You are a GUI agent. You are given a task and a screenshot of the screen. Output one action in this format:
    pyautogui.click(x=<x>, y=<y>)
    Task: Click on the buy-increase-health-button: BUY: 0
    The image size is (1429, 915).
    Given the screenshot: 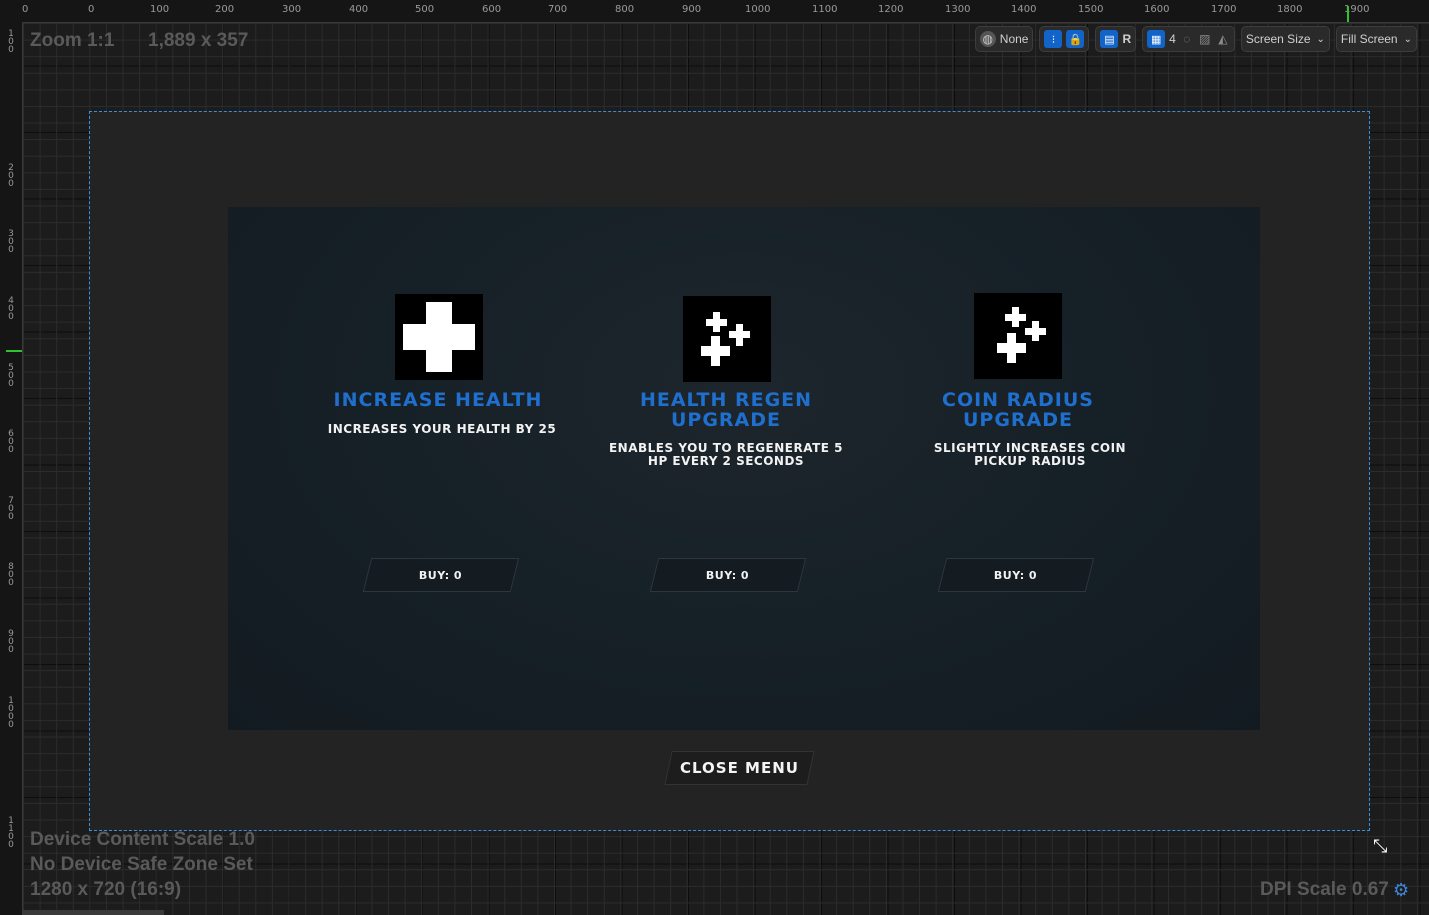 What is the action you would take?
    pyautogui.click(x=441, y=575)
    